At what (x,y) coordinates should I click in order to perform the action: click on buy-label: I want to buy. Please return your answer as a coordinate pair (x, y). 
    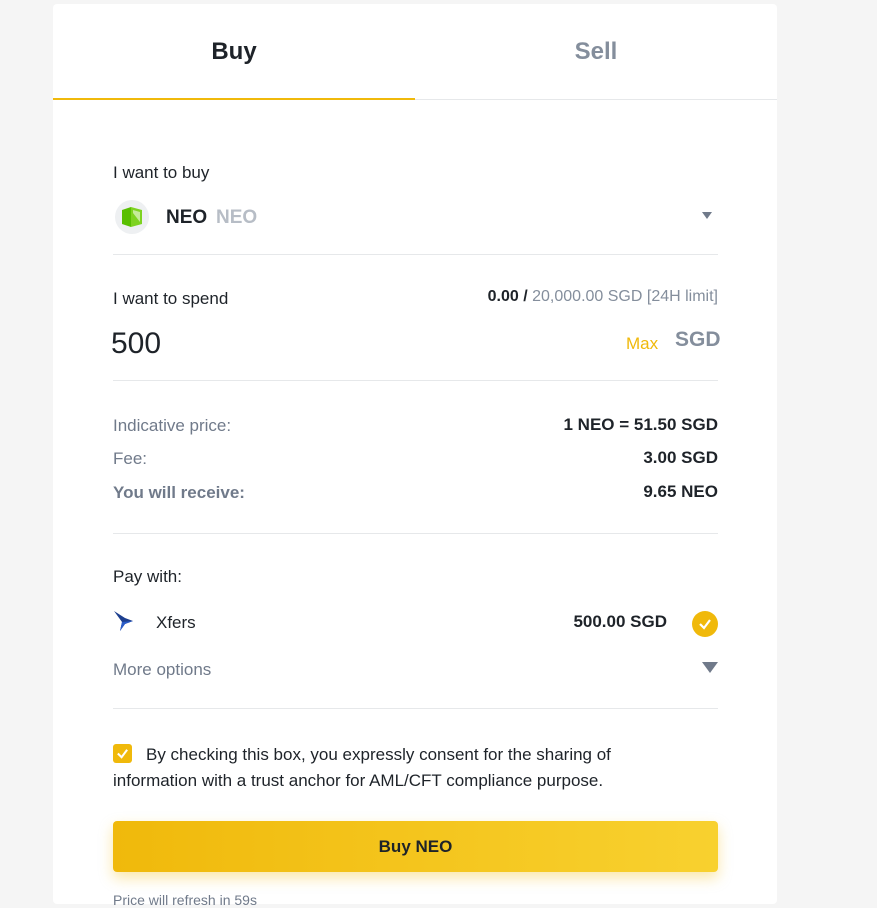
    Looking at the image, I should click on (161, 172).